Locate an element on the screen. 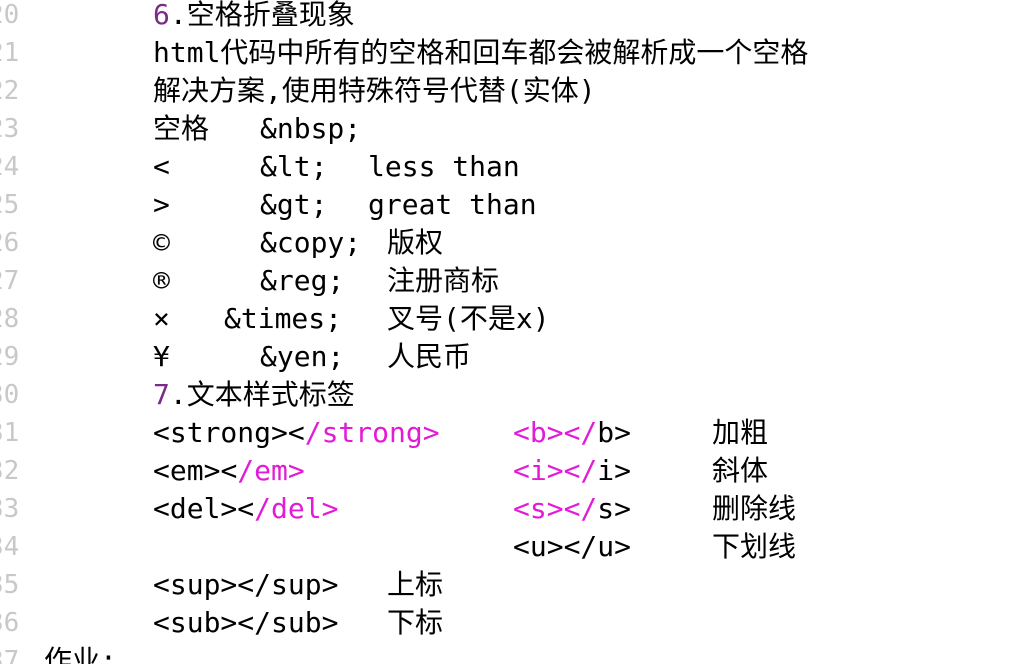 This screenshot has height=664, width=1011. line-number: 34 is located at coordinates (10, 547).